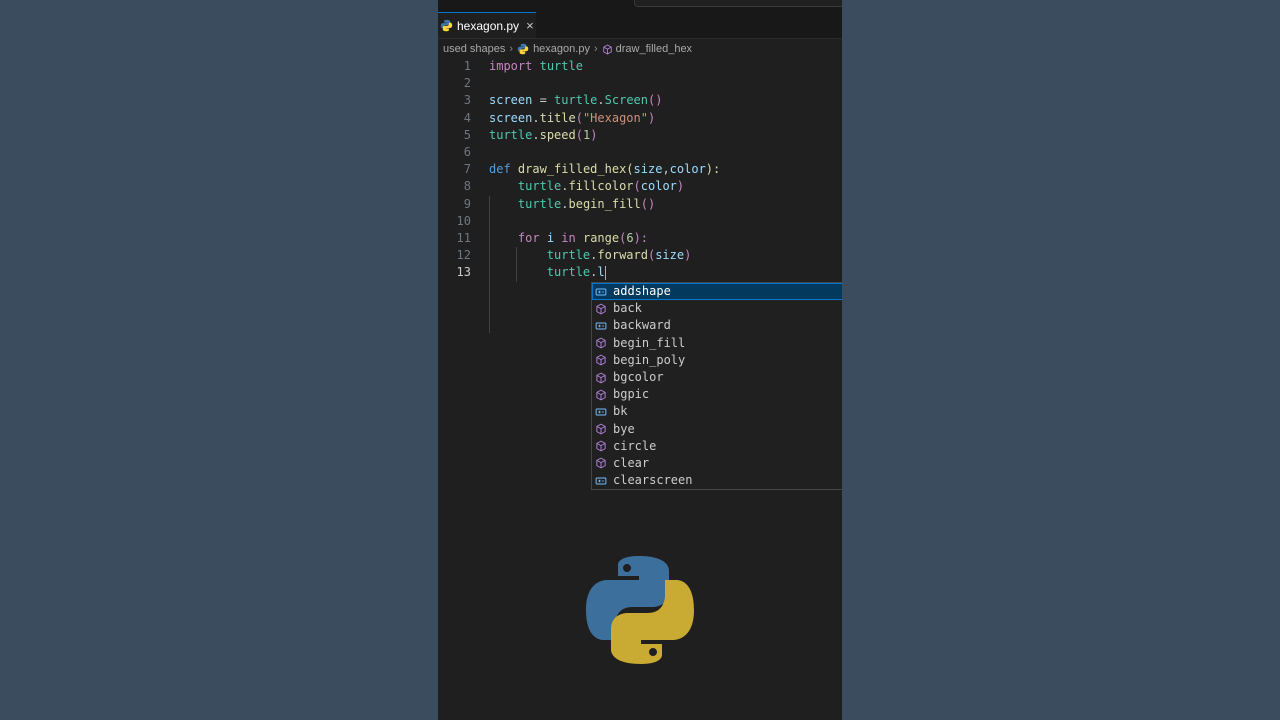 This screenshot has height=720, width=1280. Describe the element at coordinates (717, 446) in the screenshot. I see `suggestion-circle: circle` at that location.